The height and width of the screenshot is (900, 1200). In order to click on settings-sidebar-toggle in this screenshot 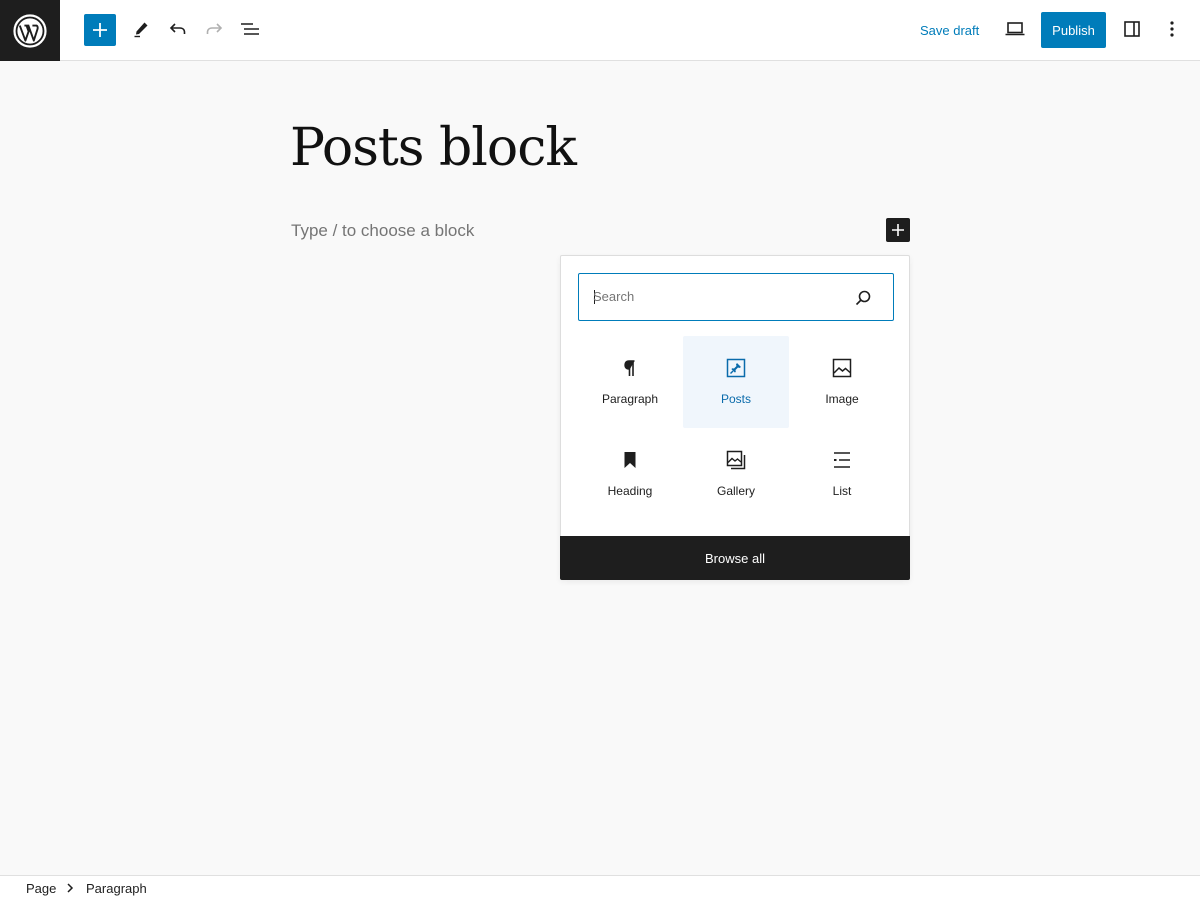, I will do `click(1132, 29)`.